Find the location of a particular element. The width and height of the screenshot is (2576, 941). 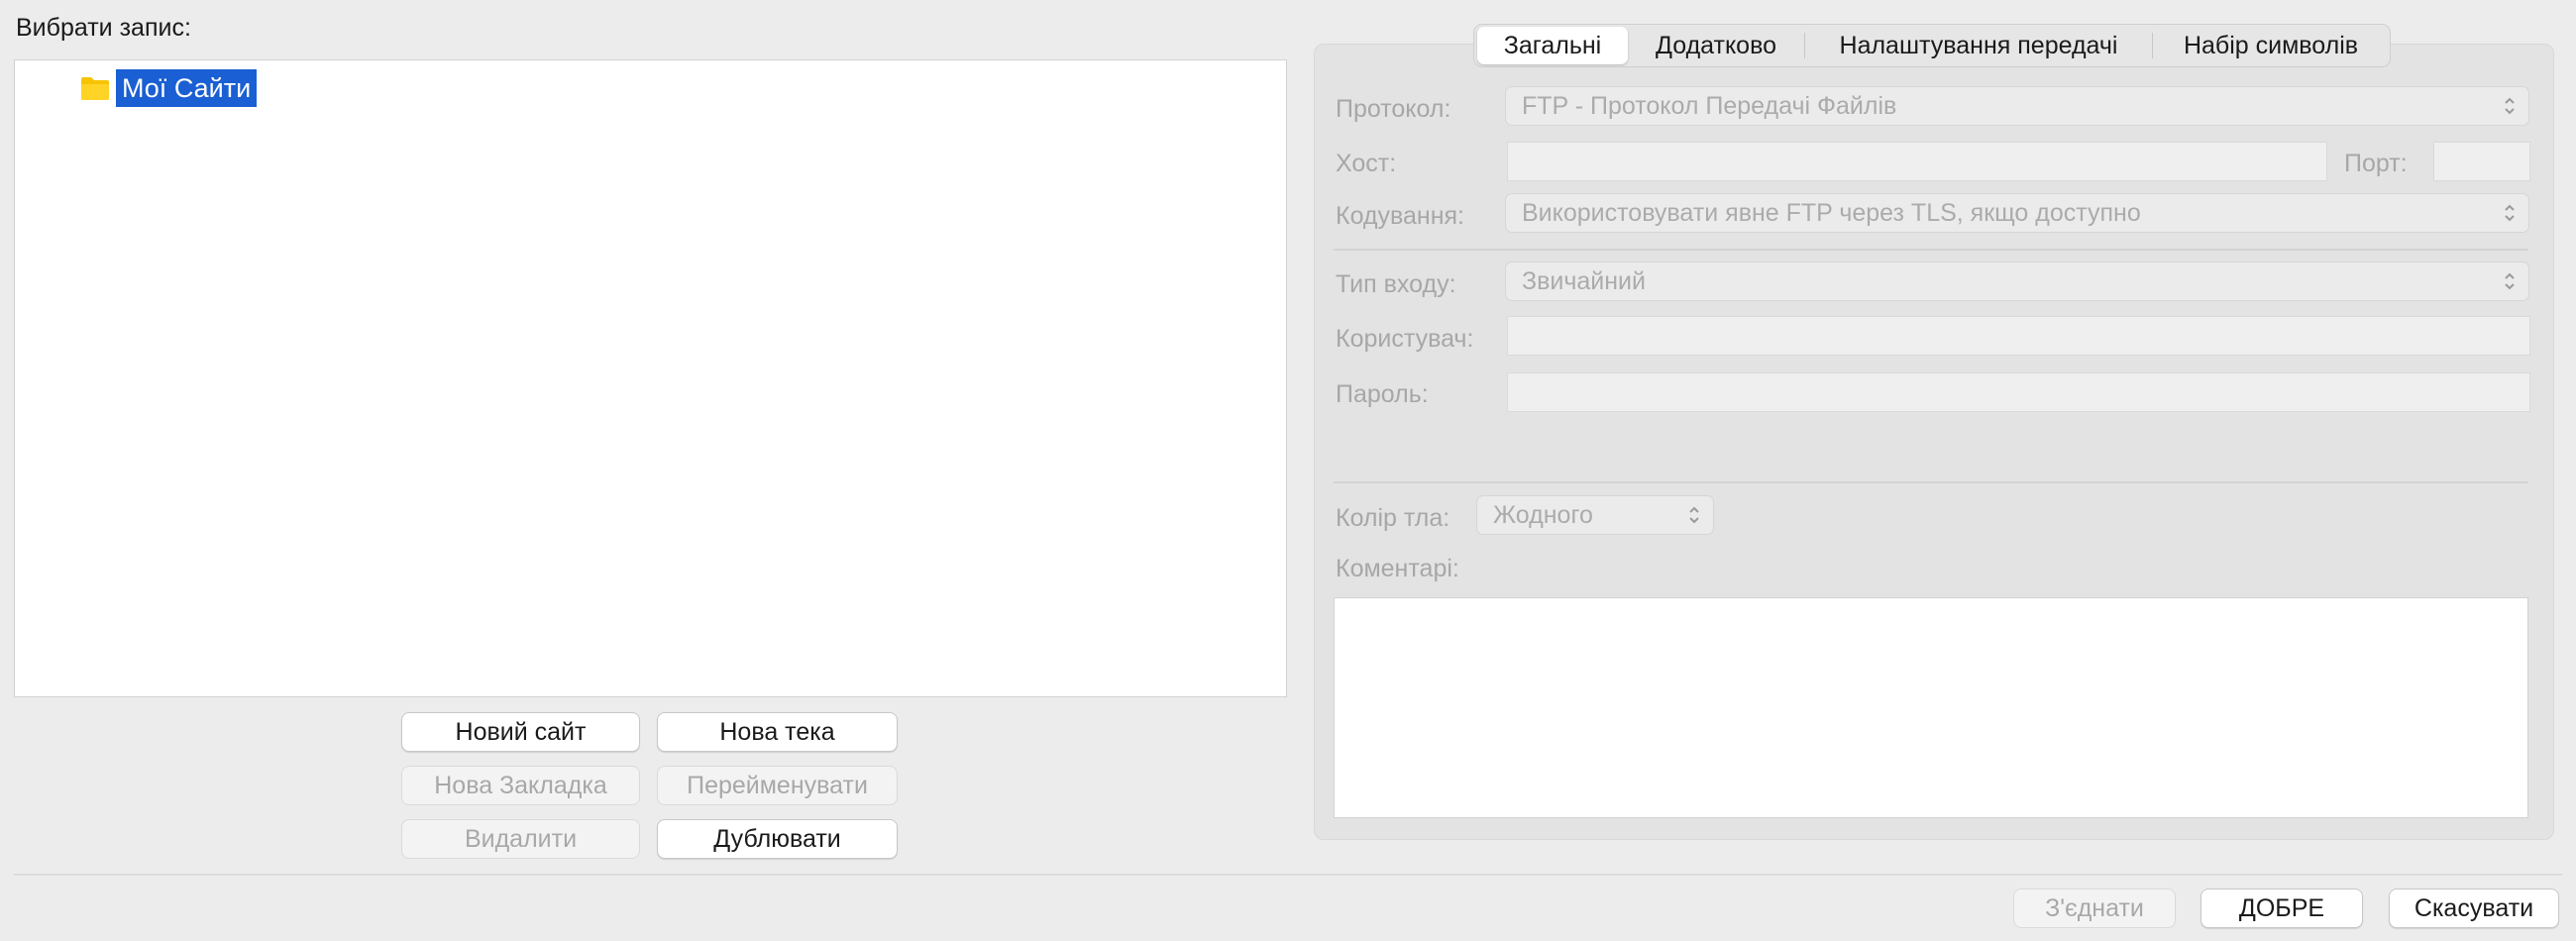

comments-label: Коментарі: is located at coordinates (1397, 568).